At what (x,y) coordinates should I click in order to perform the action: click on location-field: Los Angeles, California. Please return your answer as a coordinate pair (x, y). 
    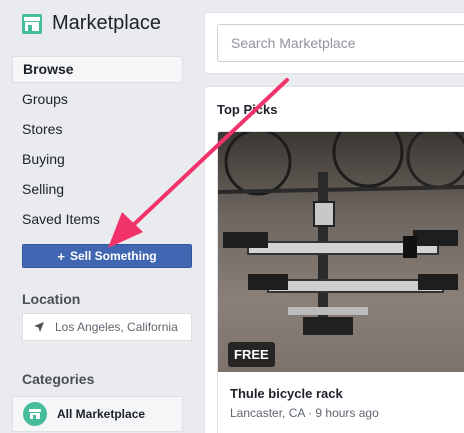
    Looking at the image, I should click on (107, 327).